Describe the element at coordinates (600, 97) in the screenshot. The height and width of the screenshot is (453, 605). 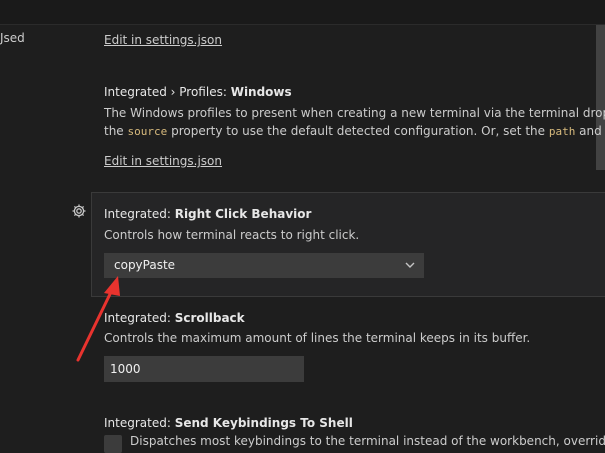
I see `scrollbar-thumb` at that location.